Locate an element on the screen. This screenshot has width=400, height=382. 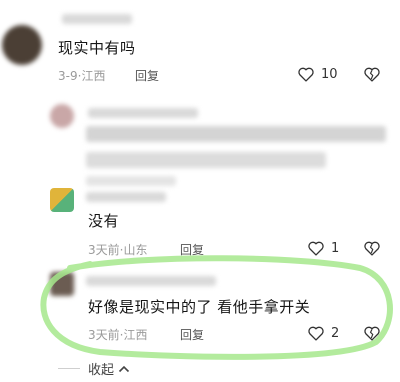
comment-meta: 3天前·山东 is located at coordinates (118, 250).